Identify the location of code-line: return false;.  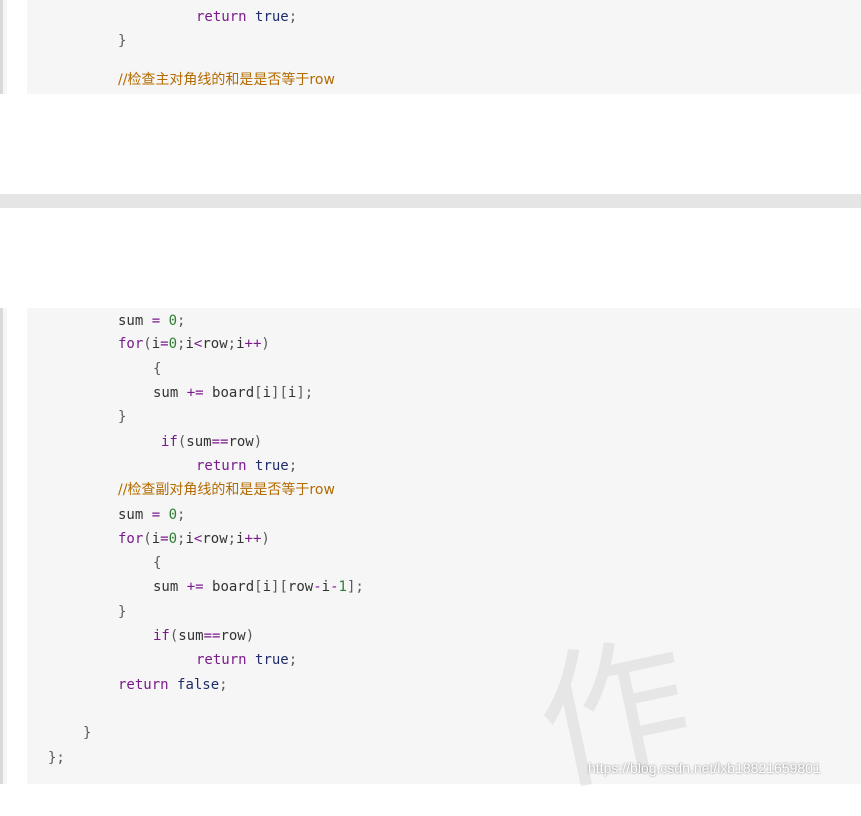
(173, 685).